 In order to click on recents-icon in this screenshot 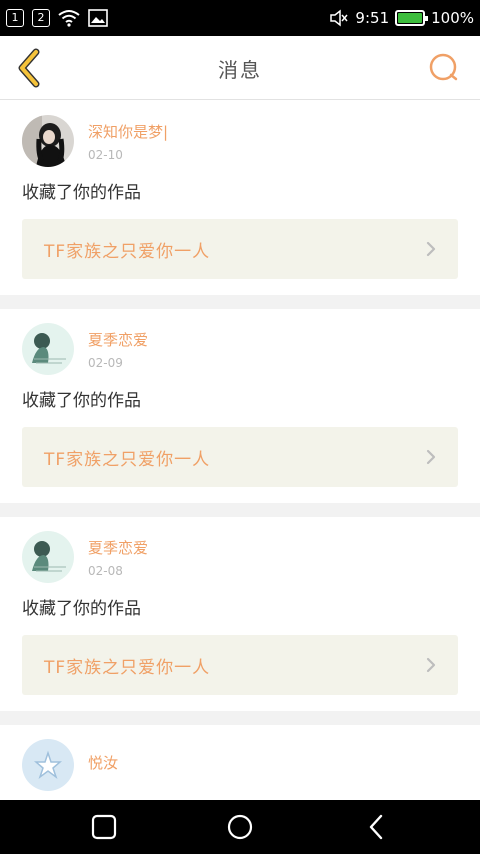, I will do `click(104, 827)`.